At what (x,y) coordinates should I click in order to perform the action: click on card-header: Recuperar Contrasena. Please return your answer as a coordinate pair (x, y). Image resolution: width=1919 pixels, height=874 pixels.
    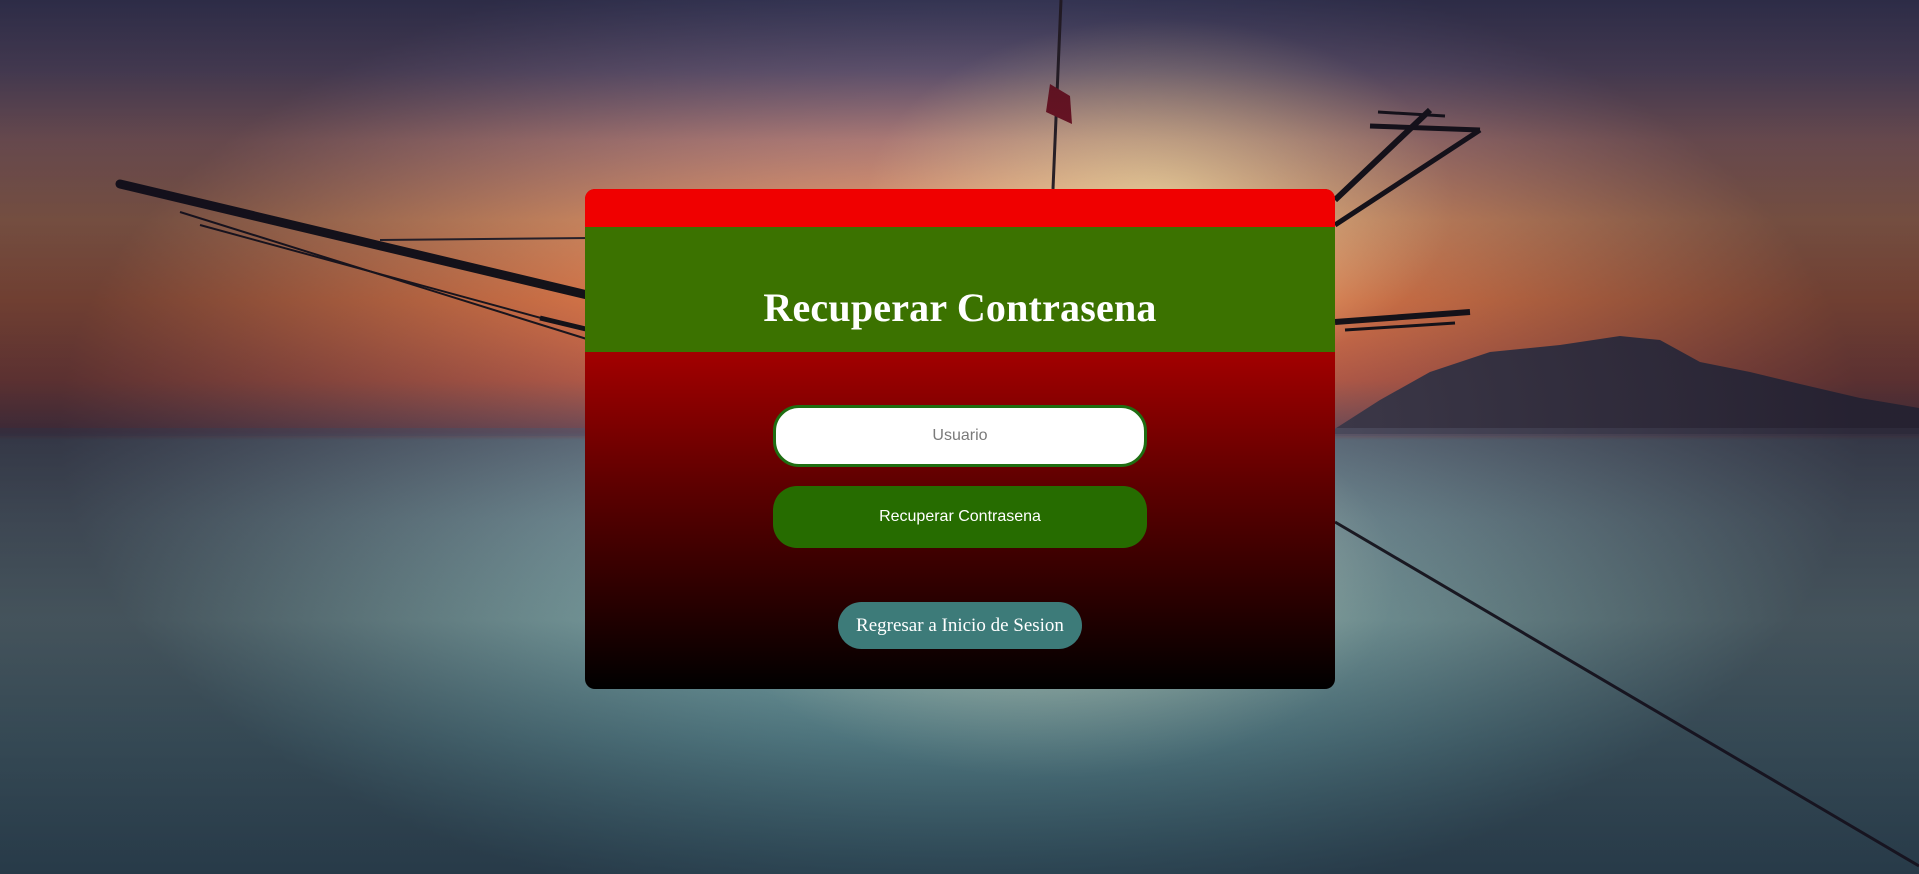
    Looking at the image, I should click on (960, 289).